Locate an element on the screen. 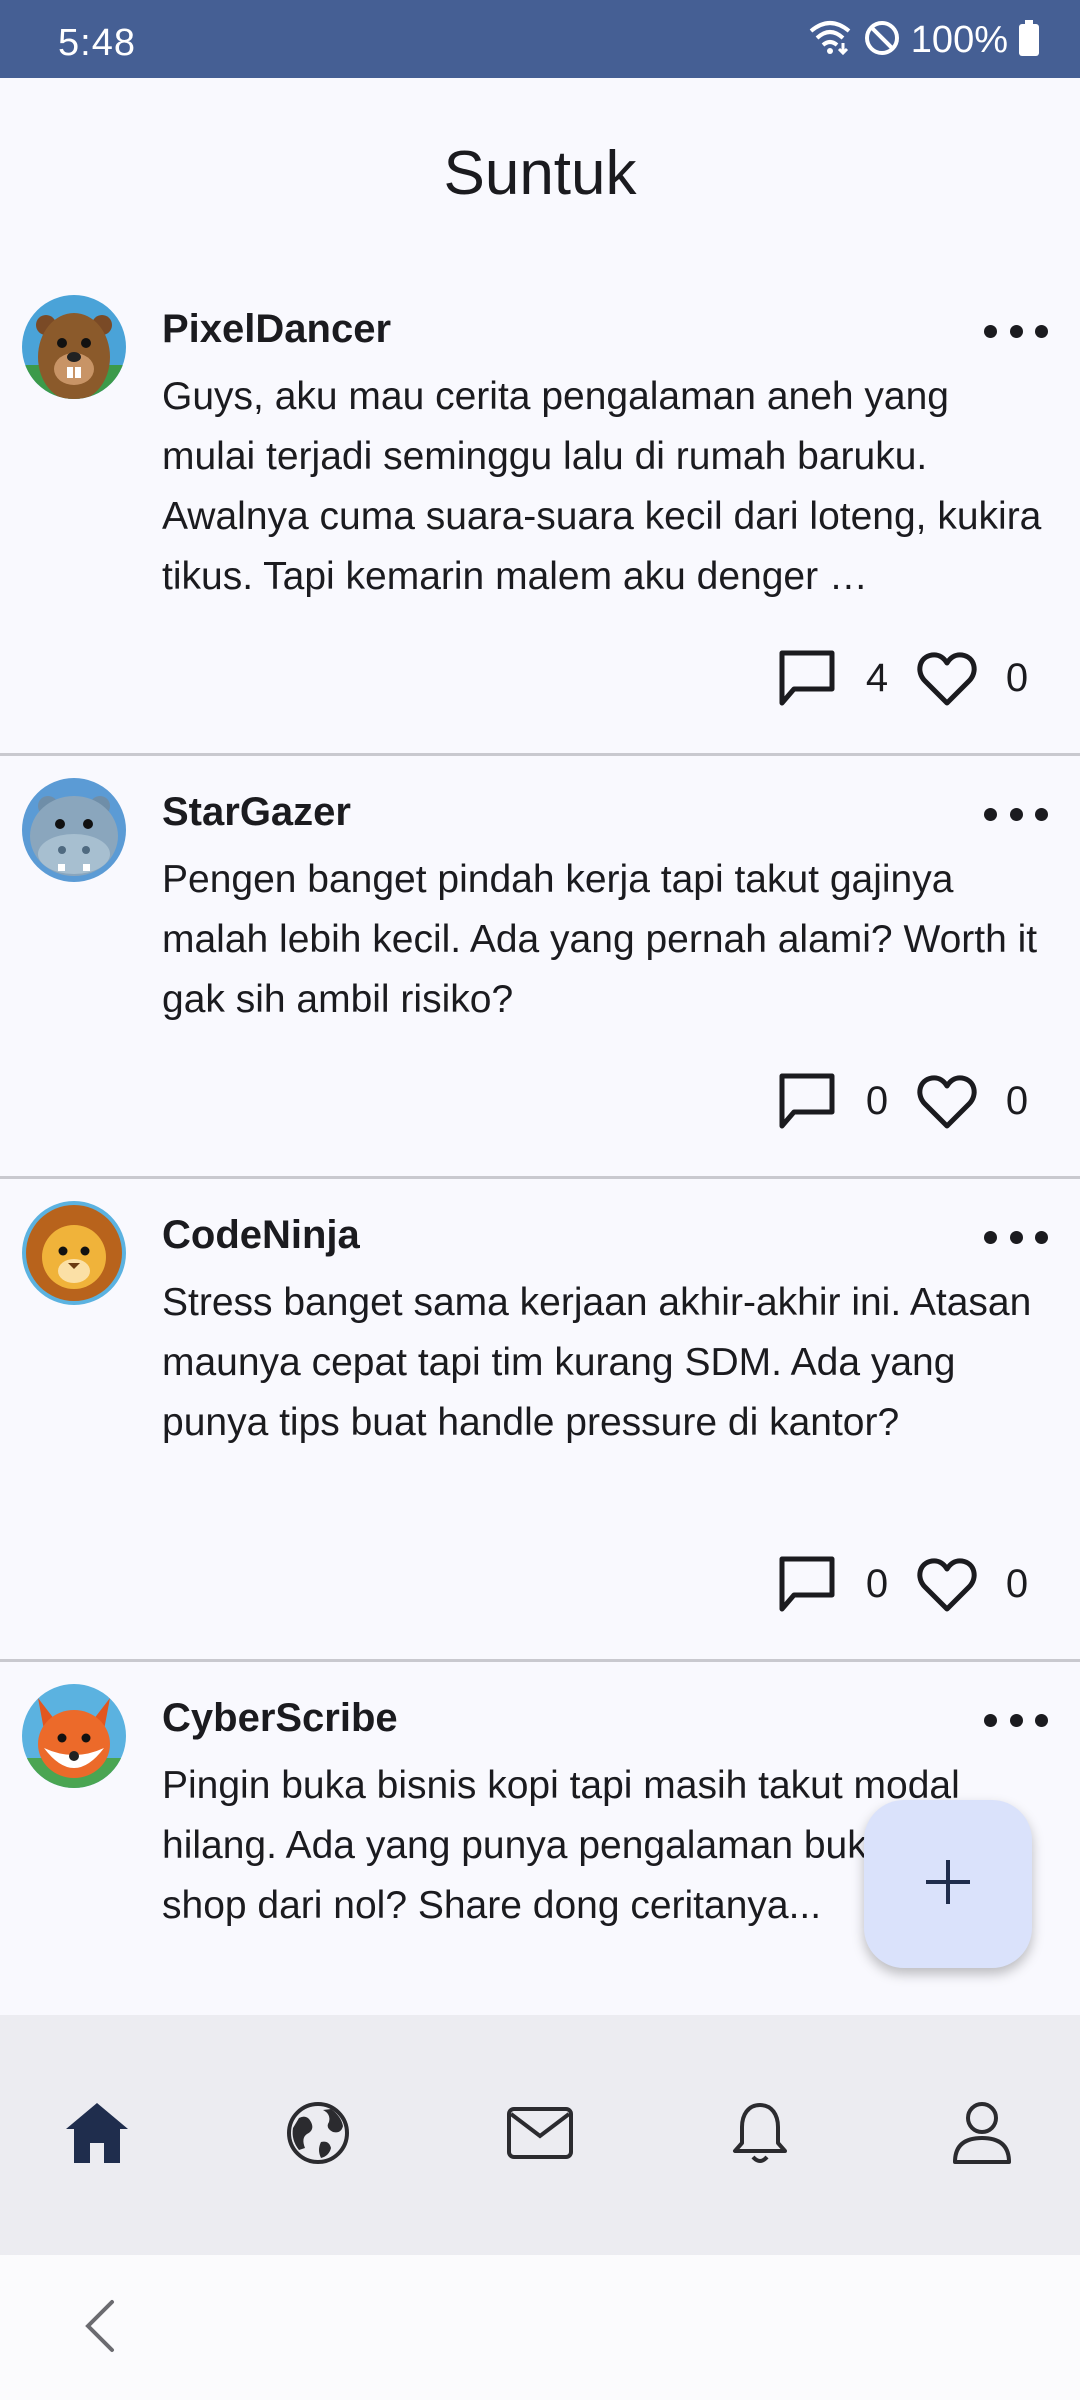  battery-level: 100% is located at coordinates (959, 39).